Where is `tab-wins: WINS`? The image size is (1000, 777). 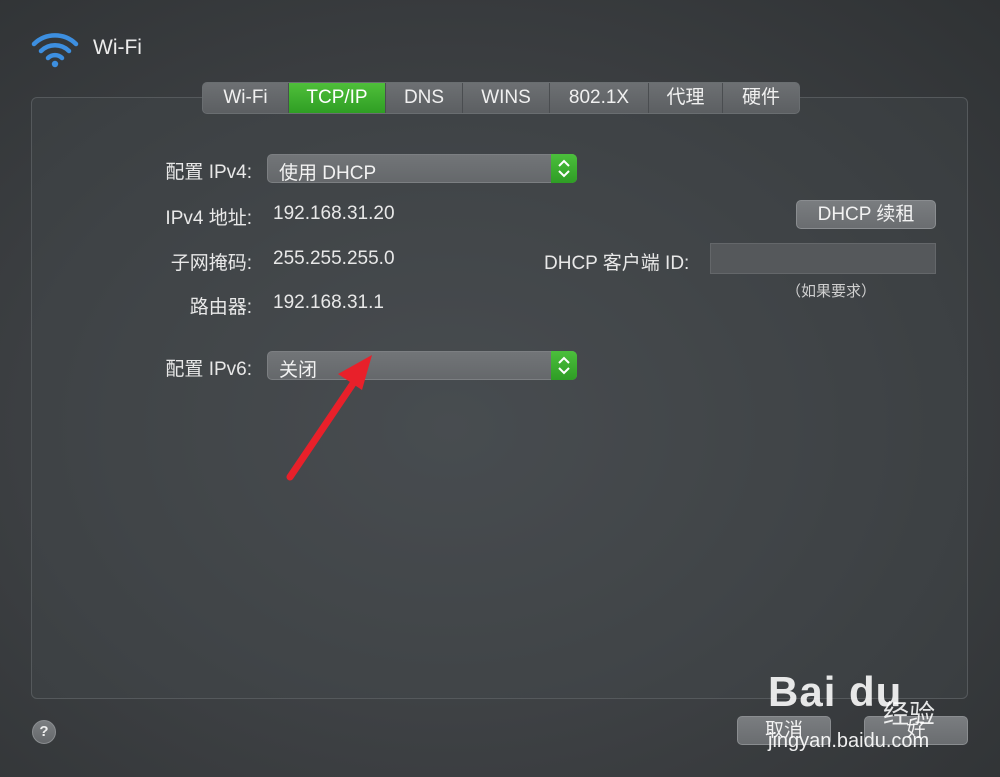 tab-wins: WINS is located at coordinates (506, 98).